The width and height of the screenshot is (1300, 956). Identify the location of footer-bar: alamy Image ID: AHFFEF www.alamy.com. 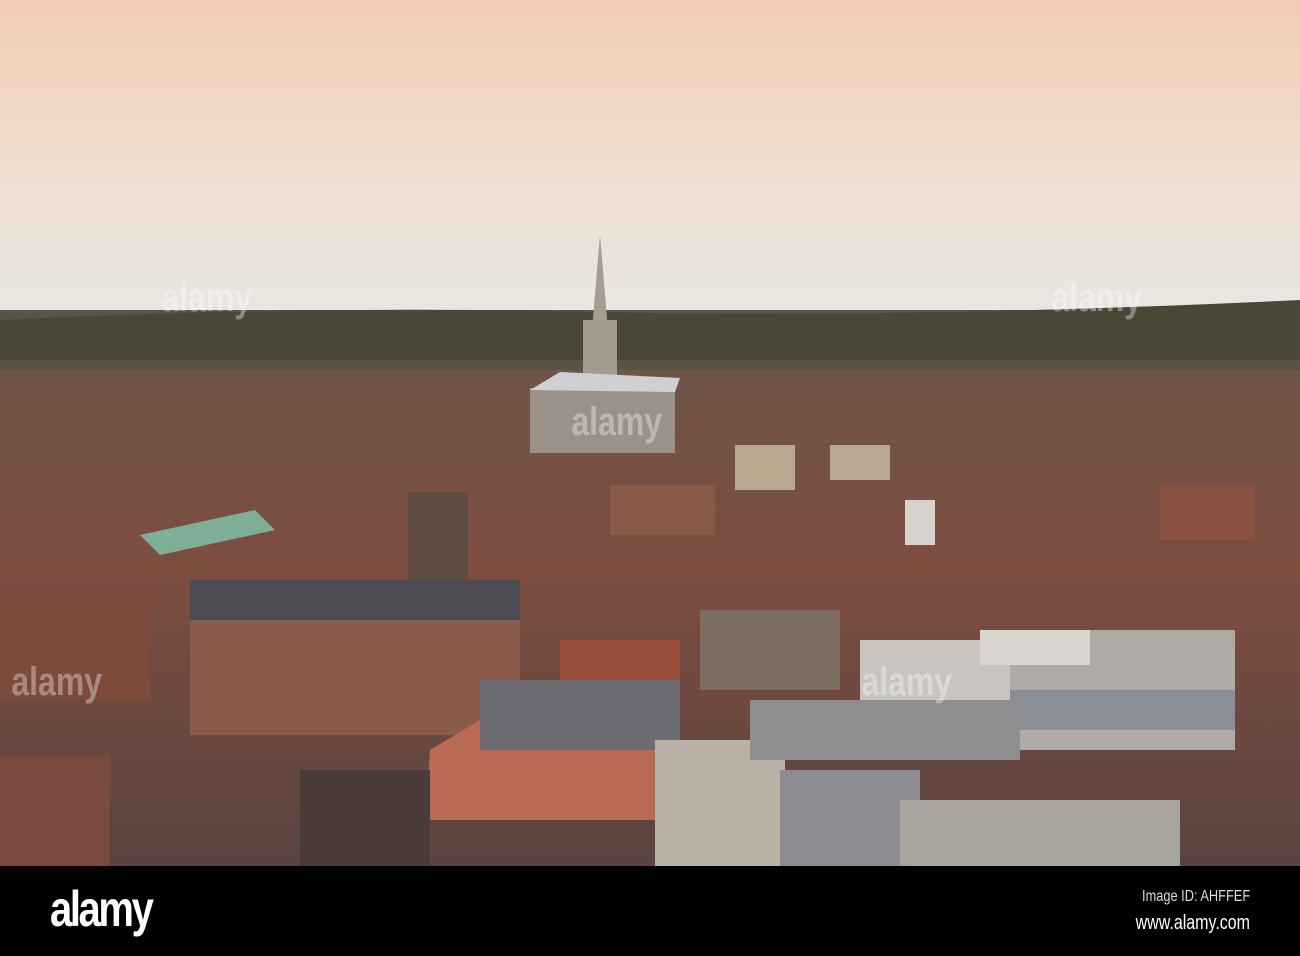
(650, 911).